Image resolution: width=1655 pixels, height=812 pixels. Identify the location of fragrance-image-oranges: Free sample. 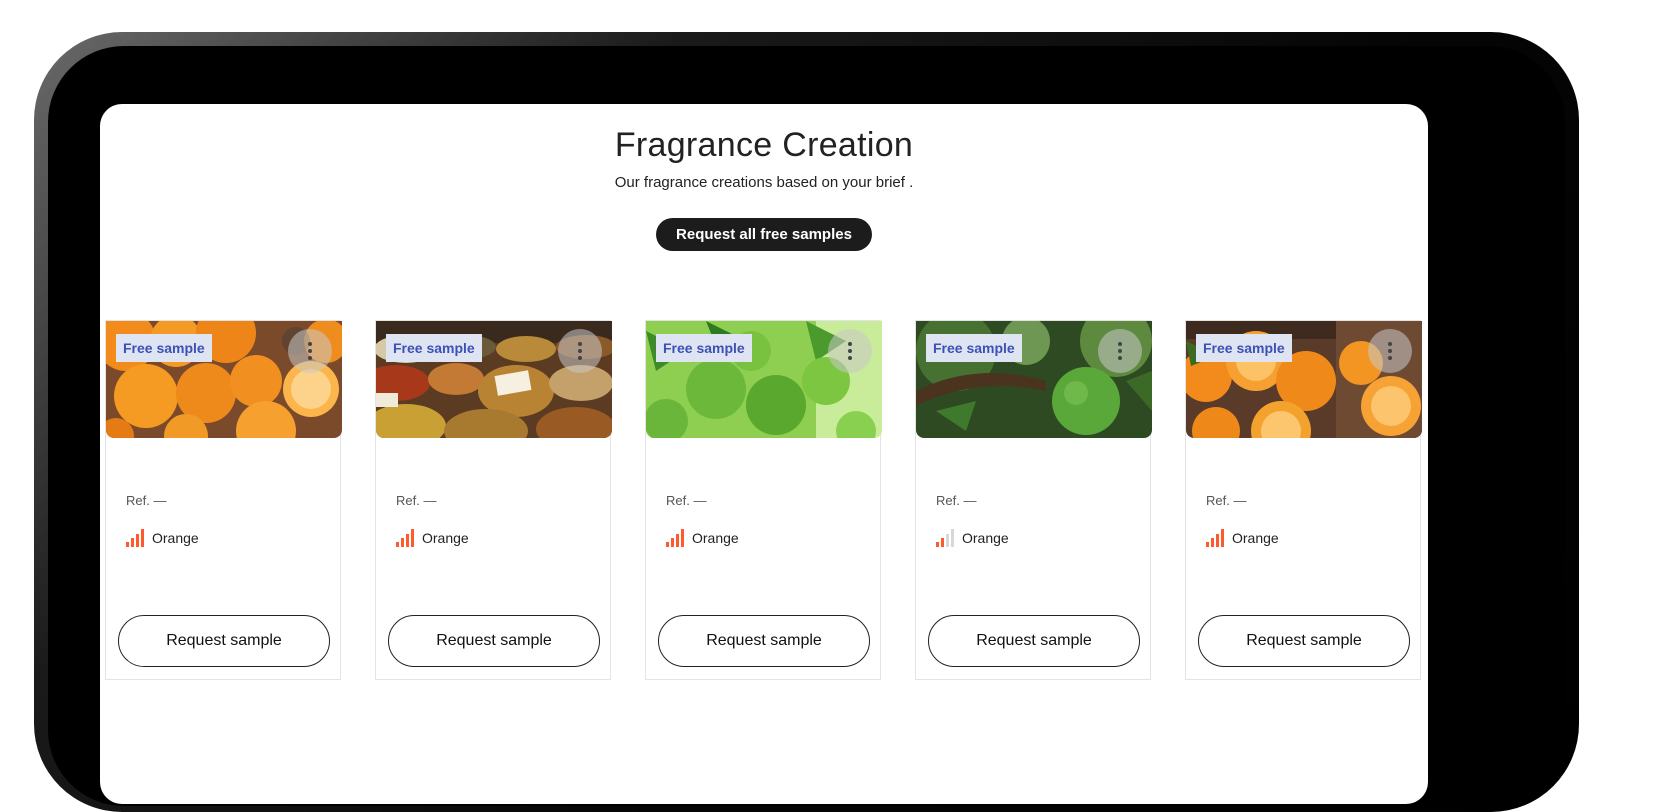
(224, 379).